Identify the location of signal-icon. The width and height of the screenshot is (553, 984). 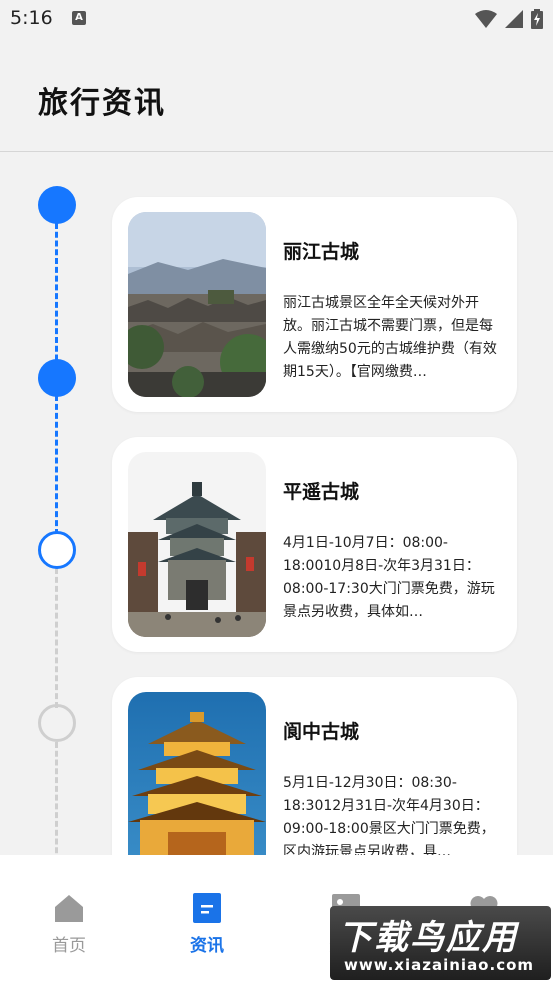
(514, 19).